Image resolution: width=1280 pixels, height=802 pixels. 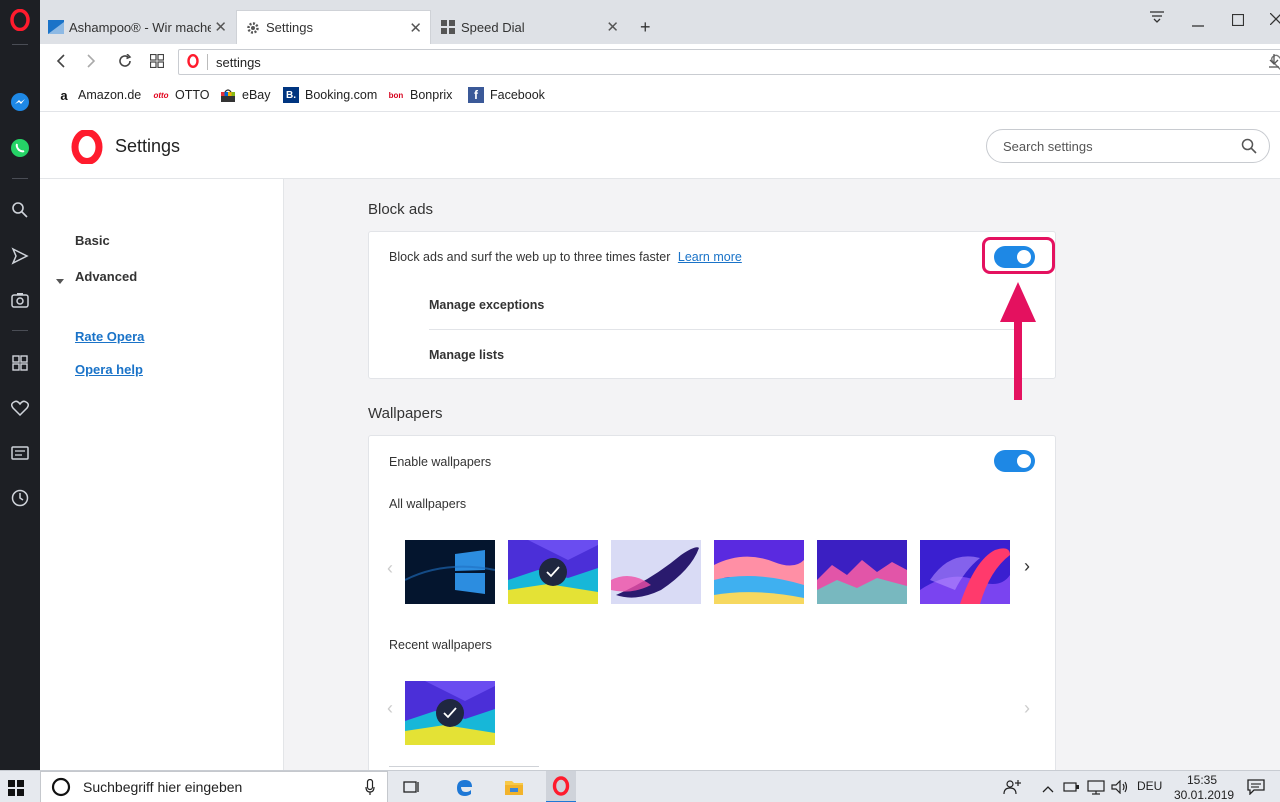 I want to click on wallpapers-heading: Wallpapers, so click(x=405, y=413).